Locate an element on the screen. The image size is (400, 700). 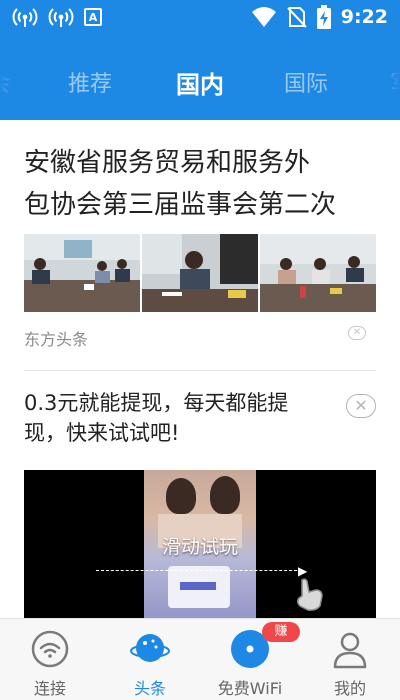
dismiss-ad-button: ✕ is located at coordinates (361, 406).